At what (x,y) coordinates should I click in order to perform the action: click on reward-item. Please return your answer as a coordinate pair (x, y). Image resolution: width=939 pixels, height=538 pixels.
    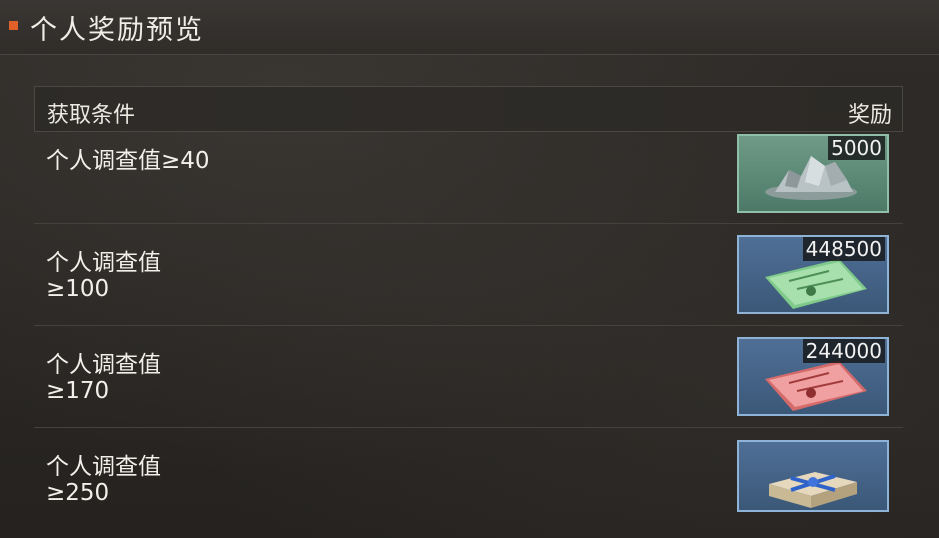
    Looking at the image, I should click on (813, 476).